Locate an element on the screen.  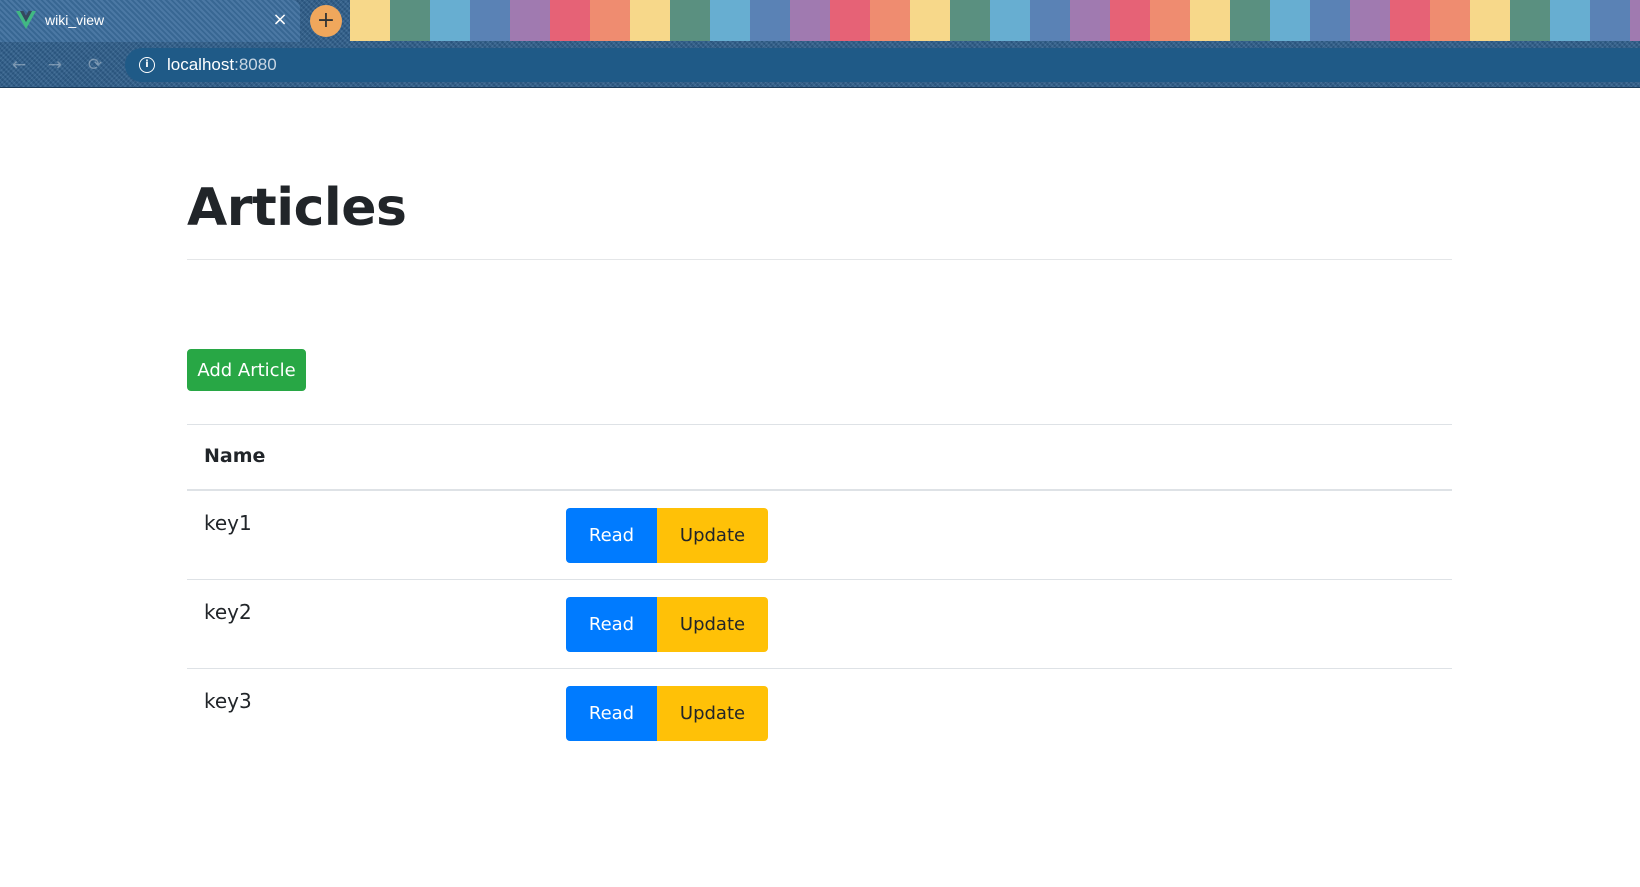
vue-logo-icon is located at coordinates (26, 20).